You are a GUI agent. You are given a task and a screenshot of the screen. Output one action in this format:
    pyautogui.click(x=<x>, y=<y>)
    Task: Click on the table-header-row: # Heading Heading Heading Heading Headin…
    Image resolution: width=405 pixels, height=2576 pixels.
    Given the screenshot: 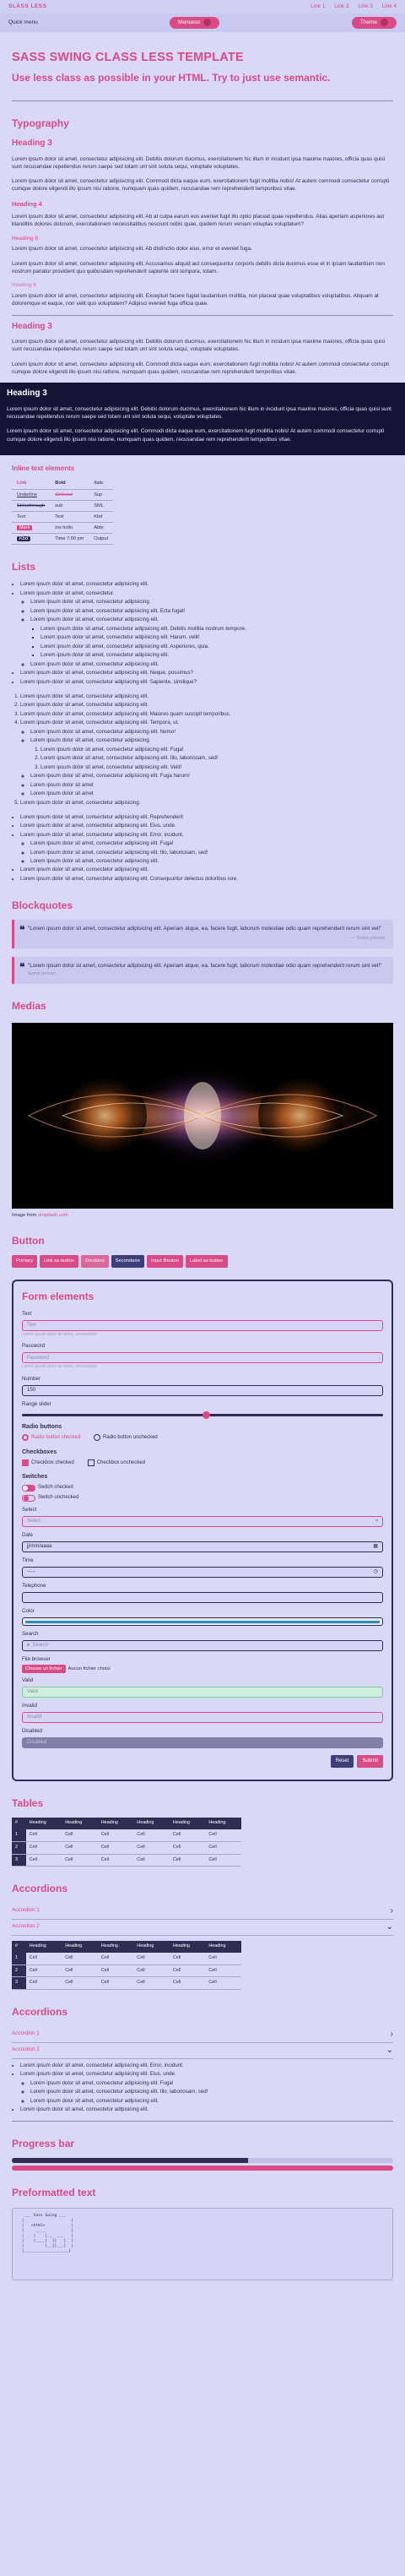 What is the action you would take?
    pyautogui.click(x=126, y=1946)
    